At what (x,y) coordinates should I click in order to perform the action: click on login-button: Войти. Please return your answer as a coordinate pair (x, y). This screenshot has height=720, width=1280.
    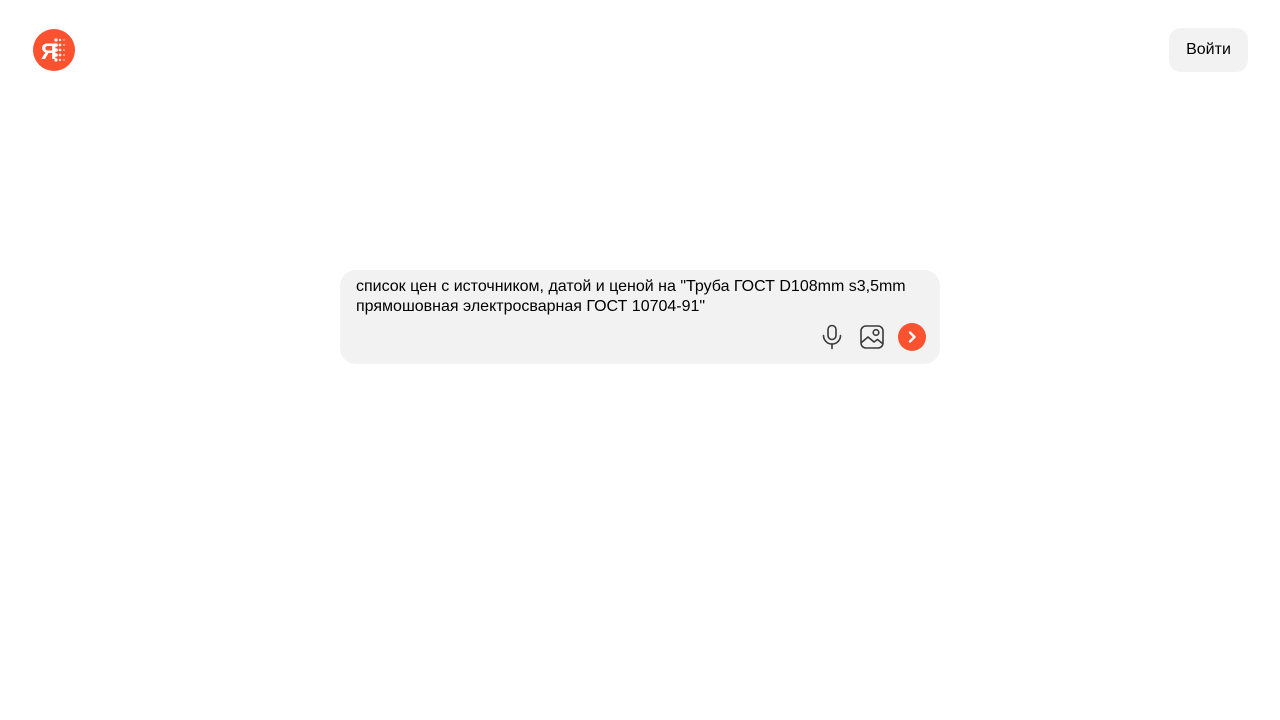
    Looking at the image, I should click on (1208, 50).